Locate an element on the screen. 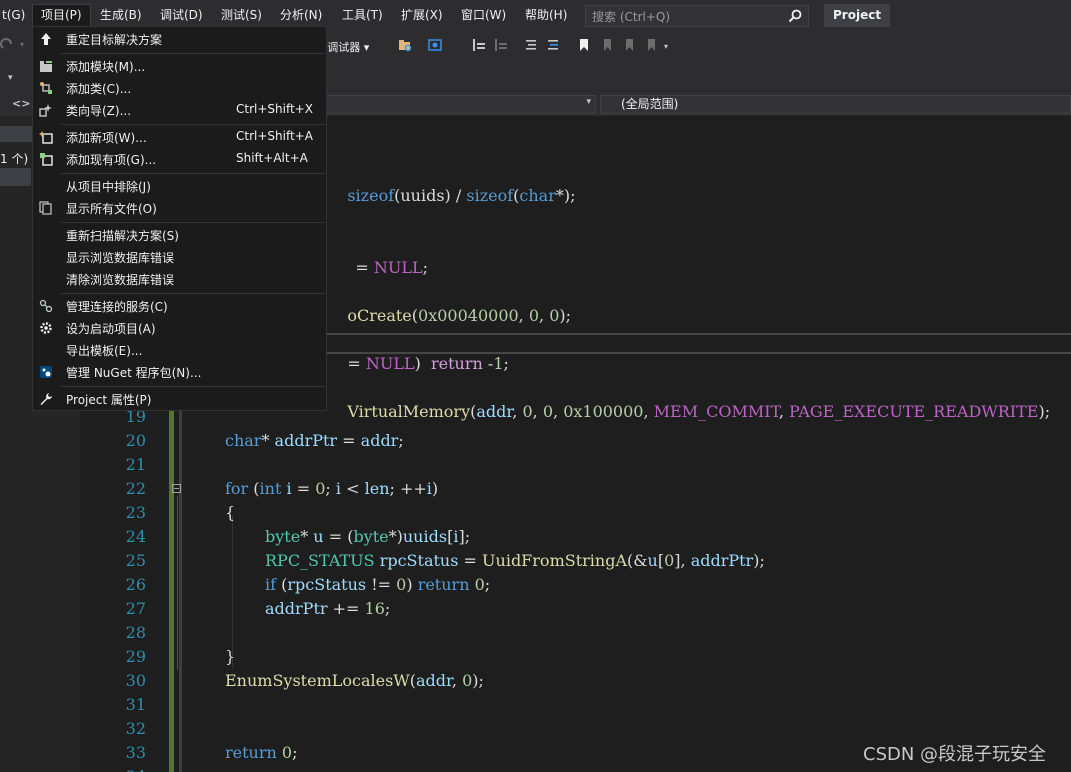 This screenshot has height=772, width=1071. menu-manage-connected-services: 管理连接的服务(C) is located at coordinates (179, 306).